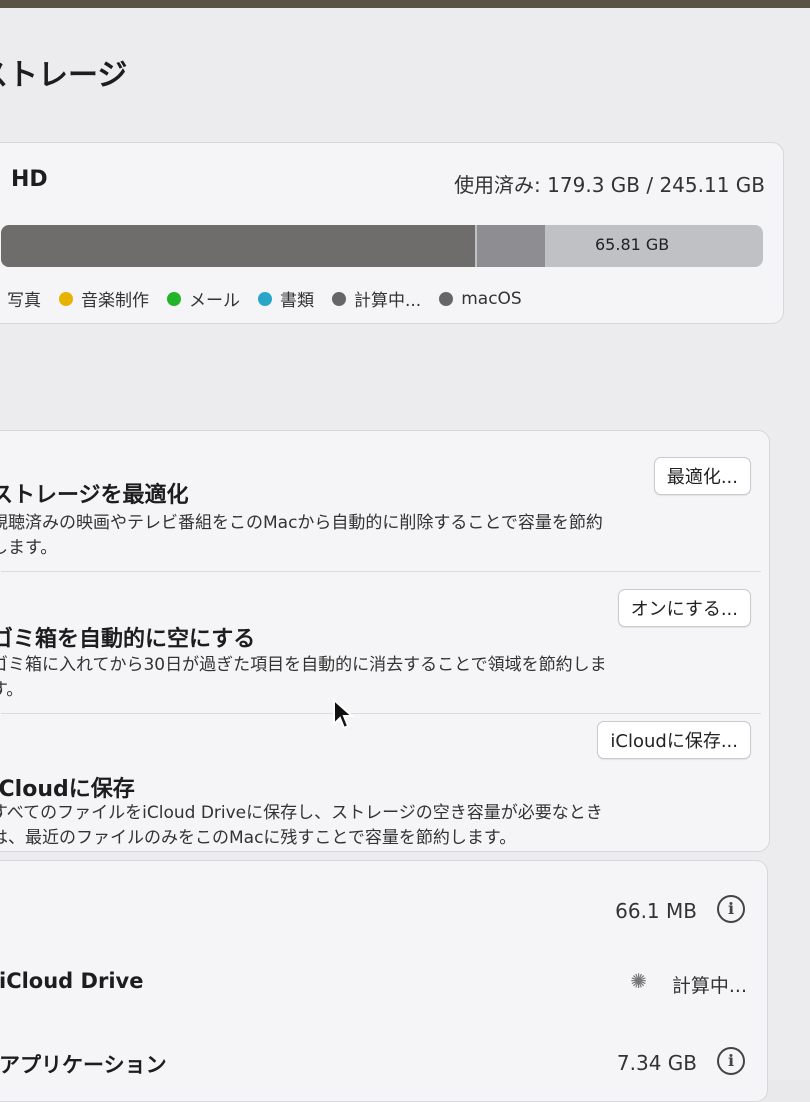 The image size is (810, 1102). I want to click on legend-label: macOS, so click(491, 298).